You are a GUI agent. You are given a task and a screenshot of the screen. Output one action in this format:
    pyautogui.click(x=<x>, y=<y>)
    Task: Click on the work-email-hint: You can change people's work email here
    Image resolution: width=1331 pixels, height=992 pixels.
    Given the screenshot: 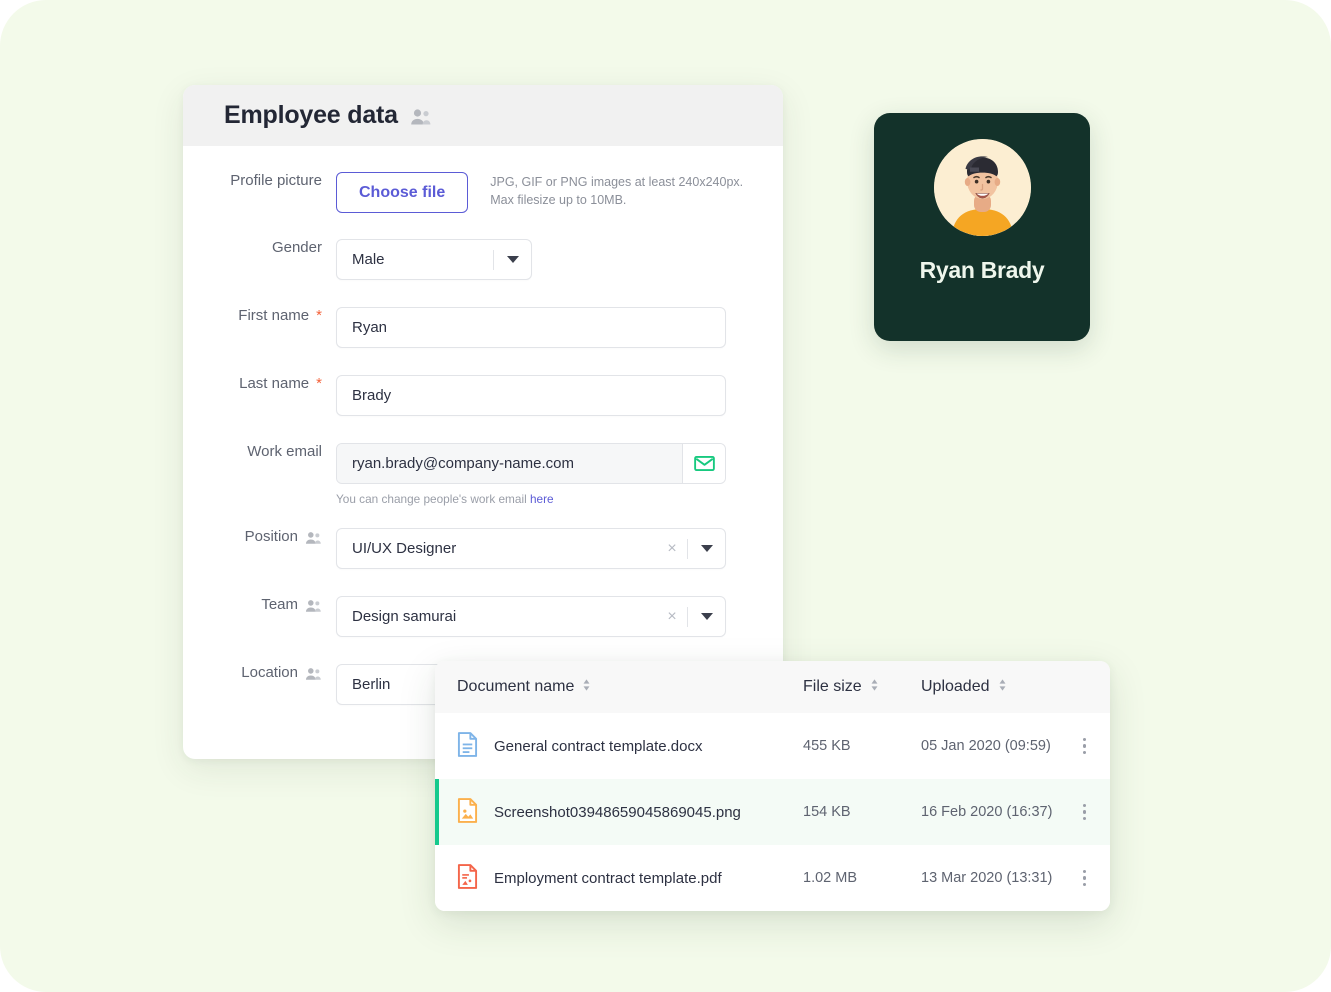 What is the action you would take?
    pyautogui.click(x=559, y=499)
    